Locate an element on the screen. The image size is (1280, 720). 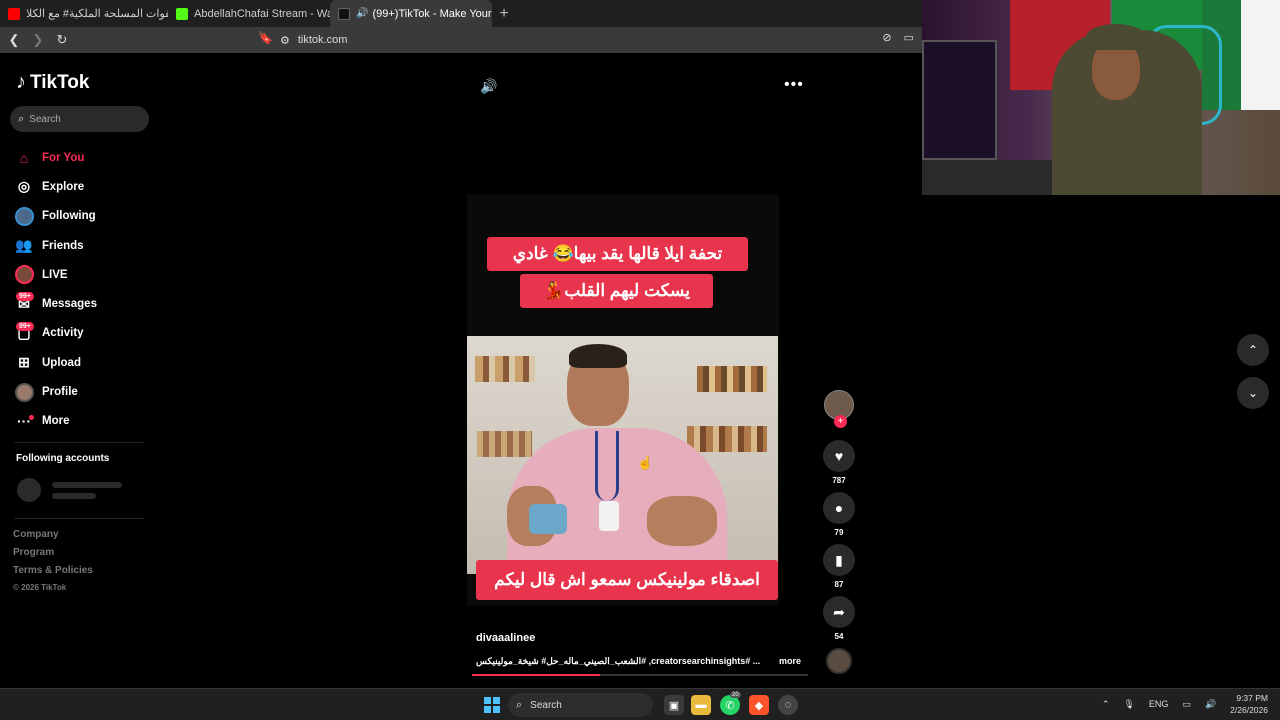
browser-toolbar: ❮ ❯ ↻ 🔖 ⚙ tiktok.com ⊘ ▭ is located at coordinates (461, 40).